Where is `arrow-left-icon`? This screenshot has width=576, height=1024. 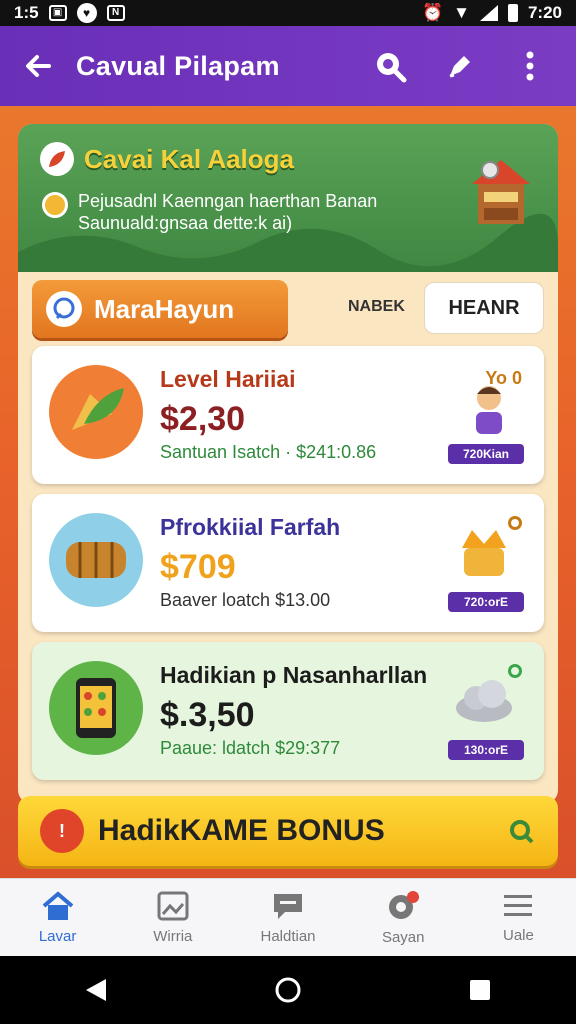 arrow-left-icon is located at coordinates (38, 66).